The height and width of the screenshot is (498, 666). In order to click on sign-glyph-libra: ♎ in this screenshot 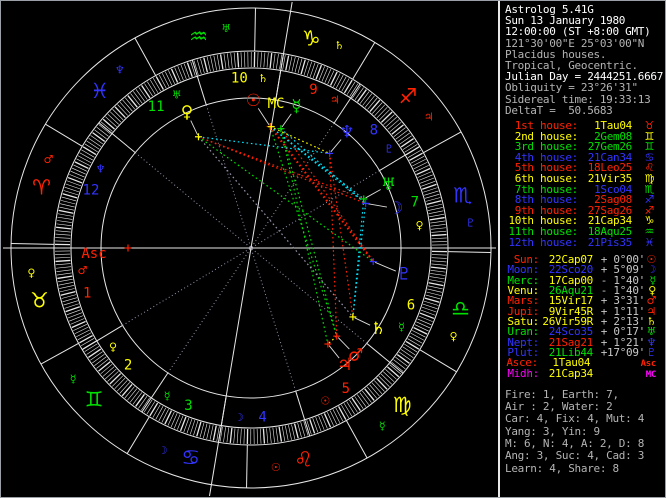, I will do `click(460, 308)`.